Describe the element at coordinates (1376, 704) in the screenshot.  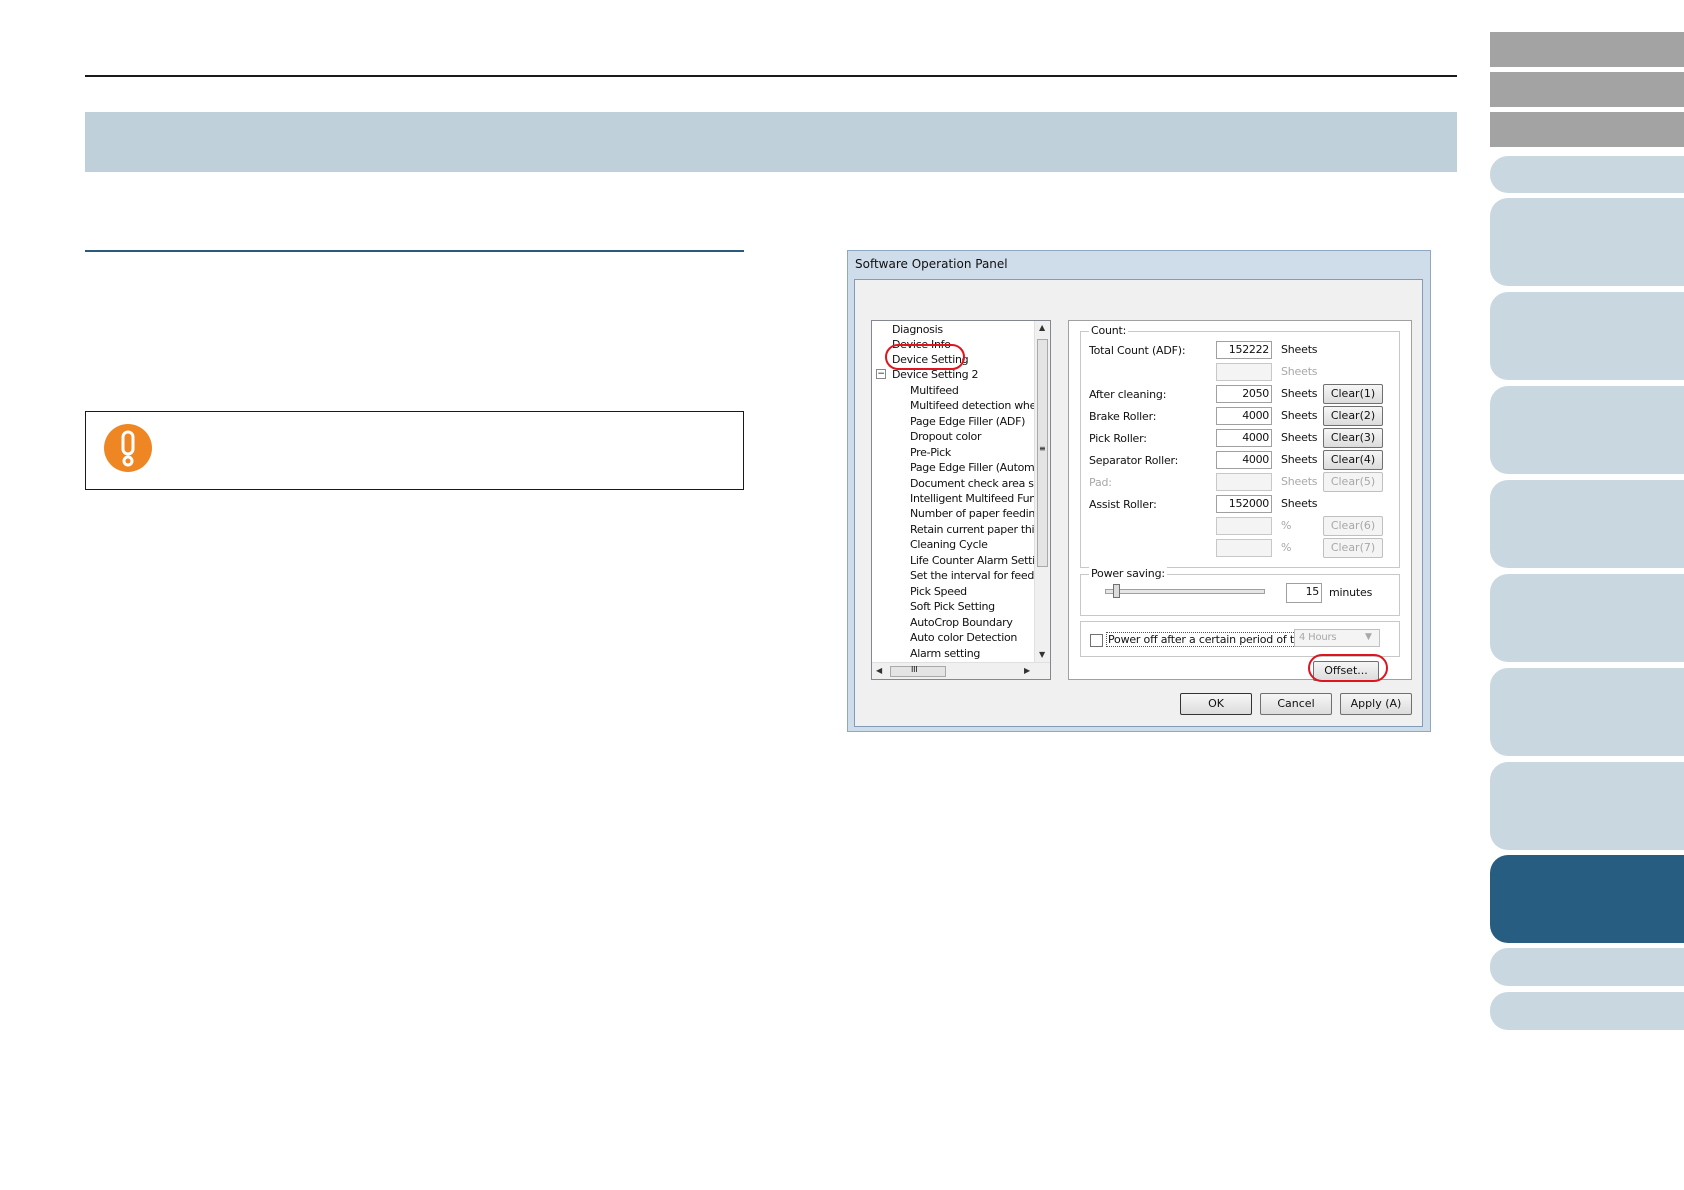
I see `apply-button: Apply (A)` at that location.